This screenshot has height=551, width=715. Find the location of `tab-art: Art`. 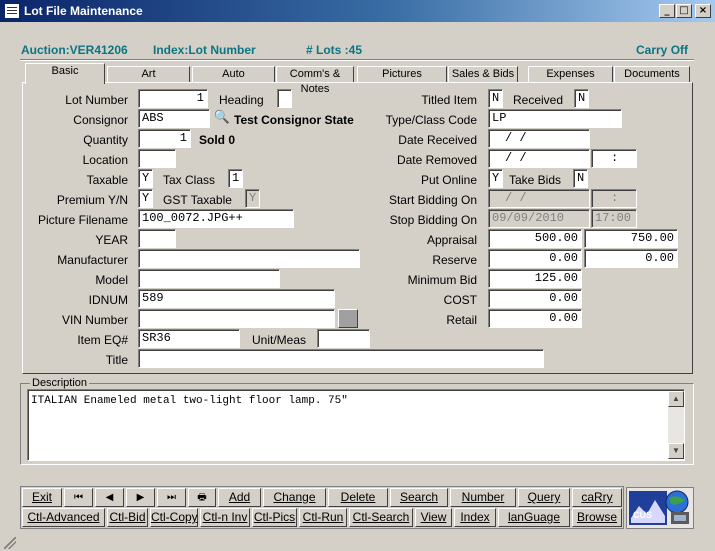

tab-art: Art is located at coordinates (148, 74).